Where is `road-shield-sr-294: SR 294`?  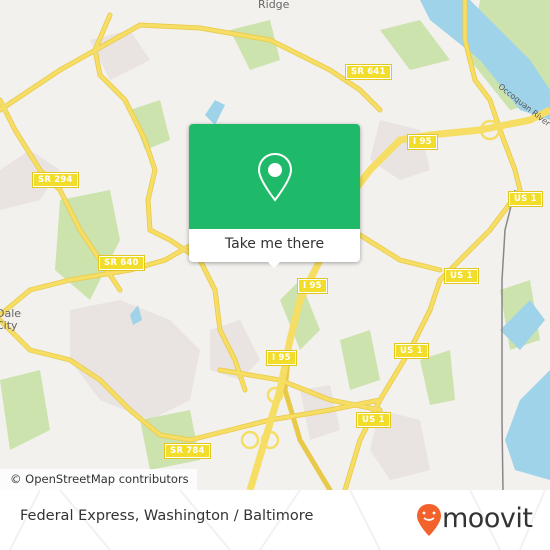
road-shield-sr-294: SR 294 is located at coordinates (55, 180).